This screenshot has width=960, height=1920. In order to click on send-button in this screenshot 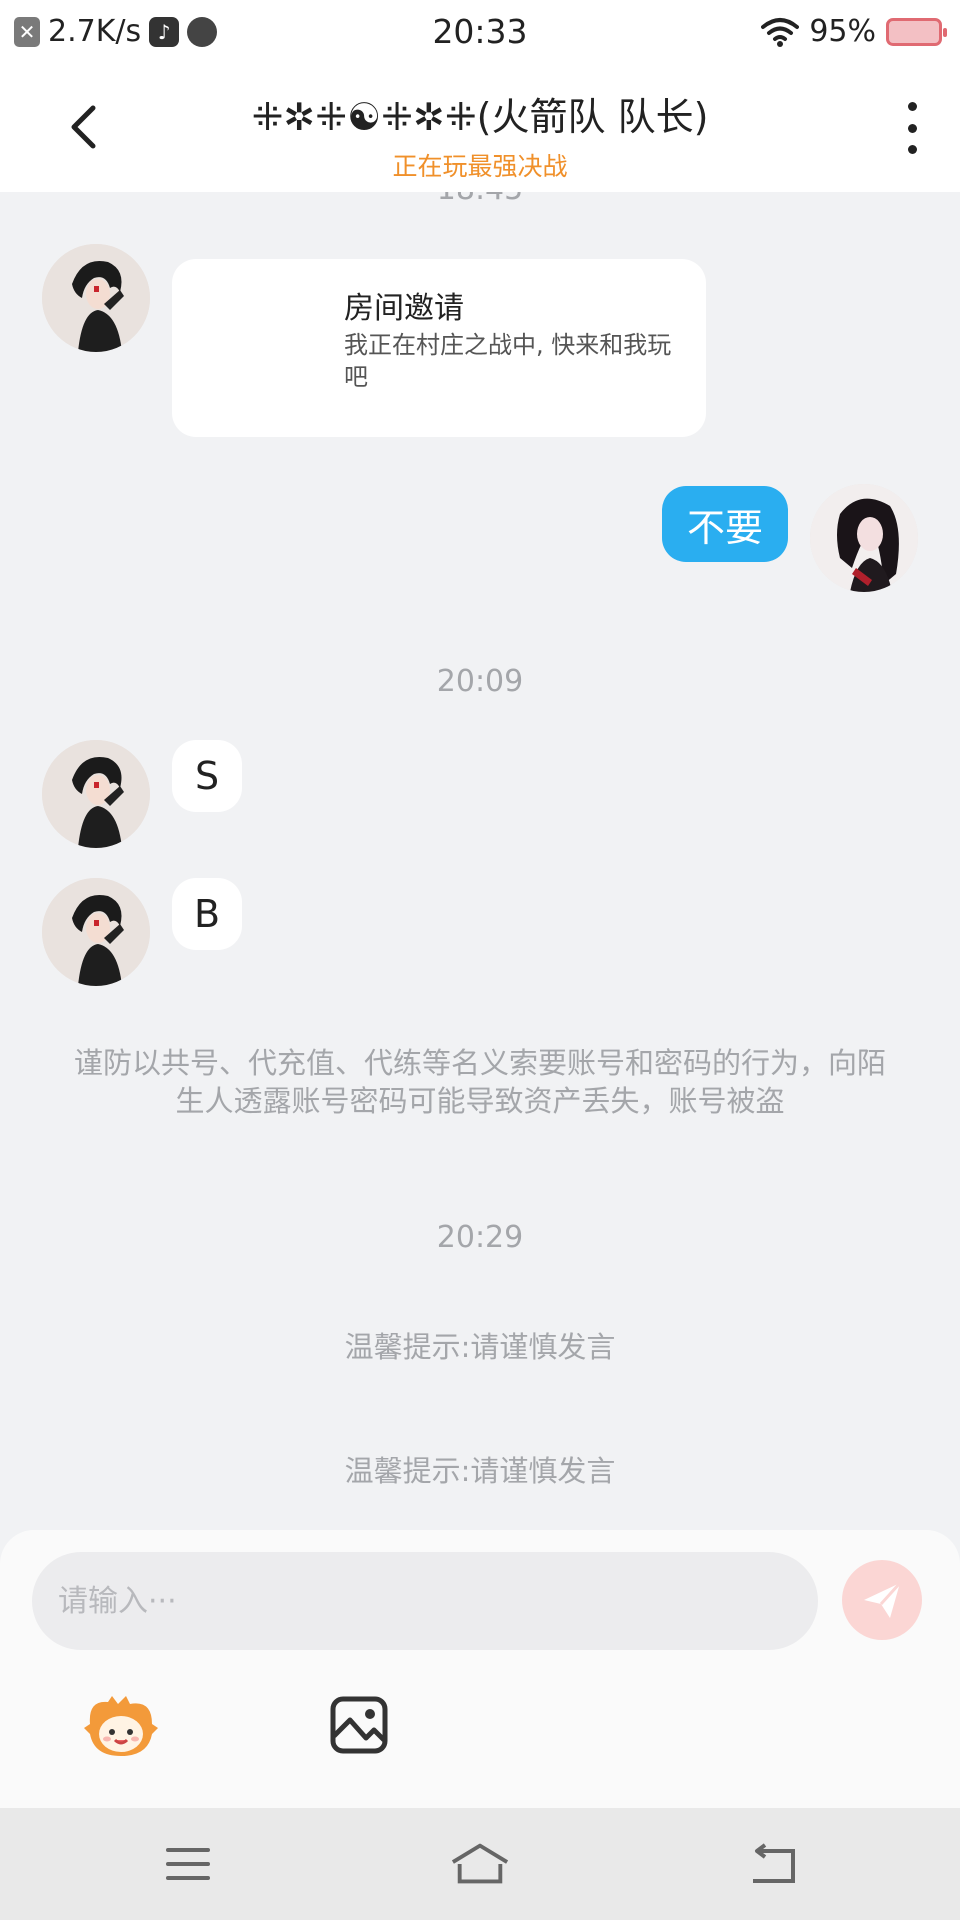, I will do `click(882, 1600)`.